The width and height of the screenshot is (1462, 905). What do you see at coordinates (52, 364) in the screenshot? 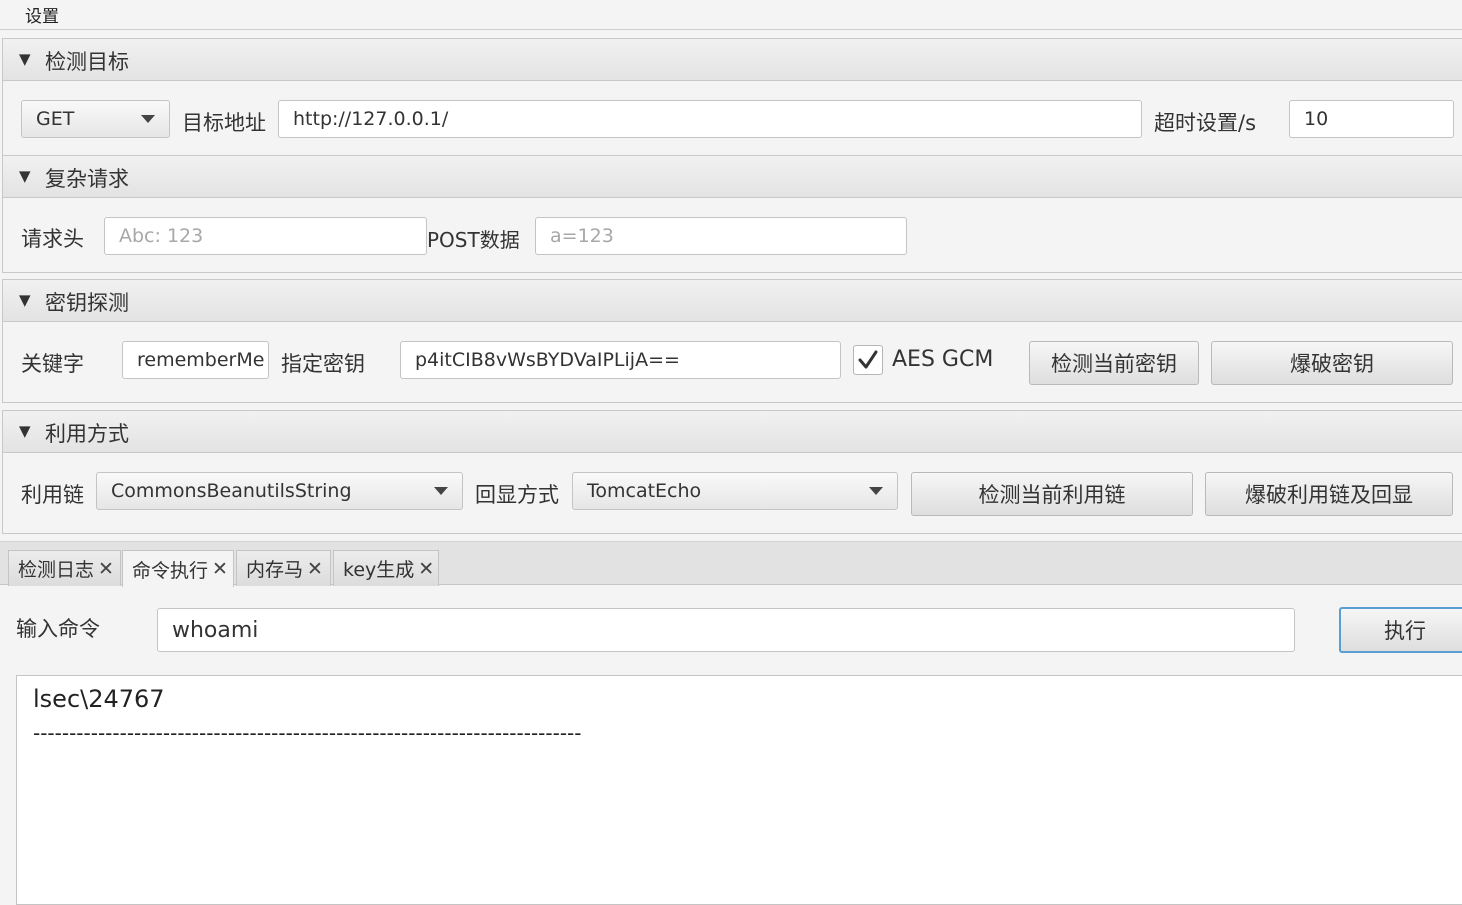
I see `keyword-label: 关键字` at bounding box center [52, 364].